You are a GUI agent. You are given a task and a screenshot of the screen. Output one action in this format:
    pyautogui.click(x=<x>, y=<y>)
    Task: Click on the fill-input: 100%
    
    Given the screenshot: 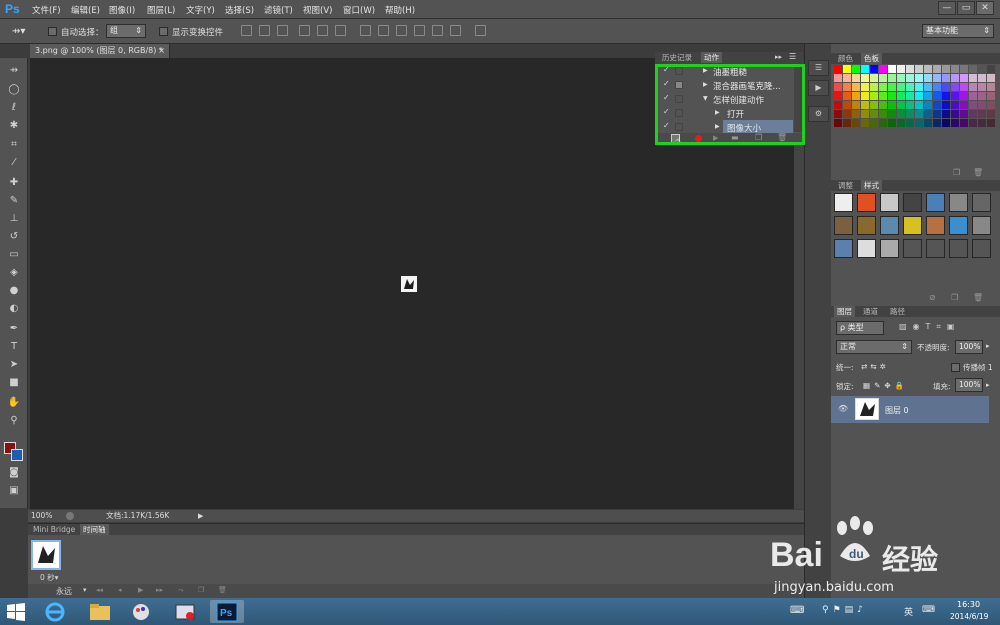 What is the action you would take?
    pyautogui.click(x=969, y=385)
    